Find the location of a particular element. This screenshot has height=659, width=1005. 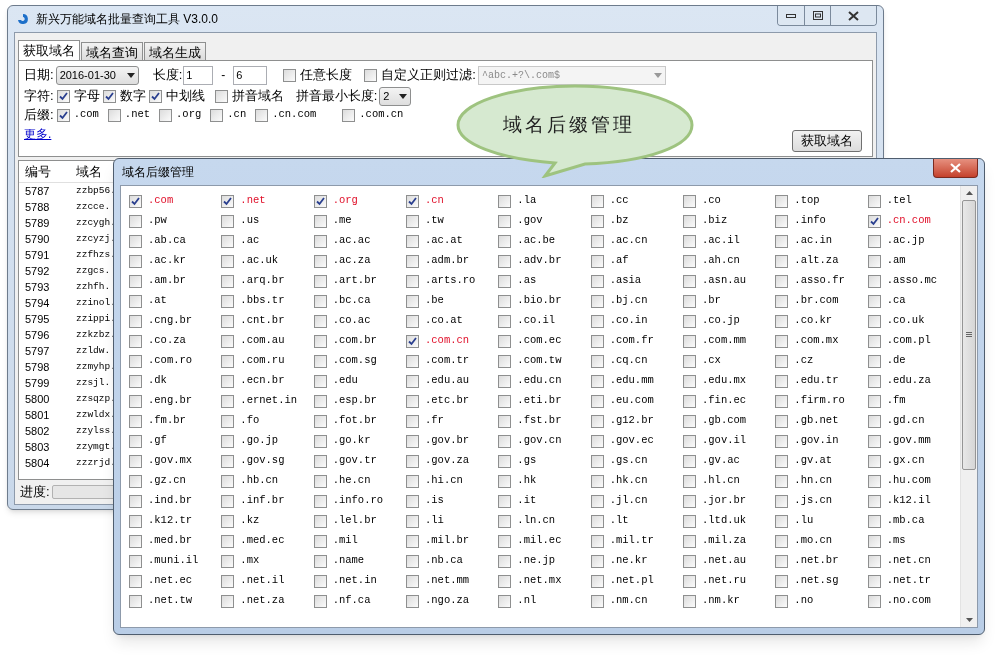

min-length-field: 1 is located at coordinates (198, 75).